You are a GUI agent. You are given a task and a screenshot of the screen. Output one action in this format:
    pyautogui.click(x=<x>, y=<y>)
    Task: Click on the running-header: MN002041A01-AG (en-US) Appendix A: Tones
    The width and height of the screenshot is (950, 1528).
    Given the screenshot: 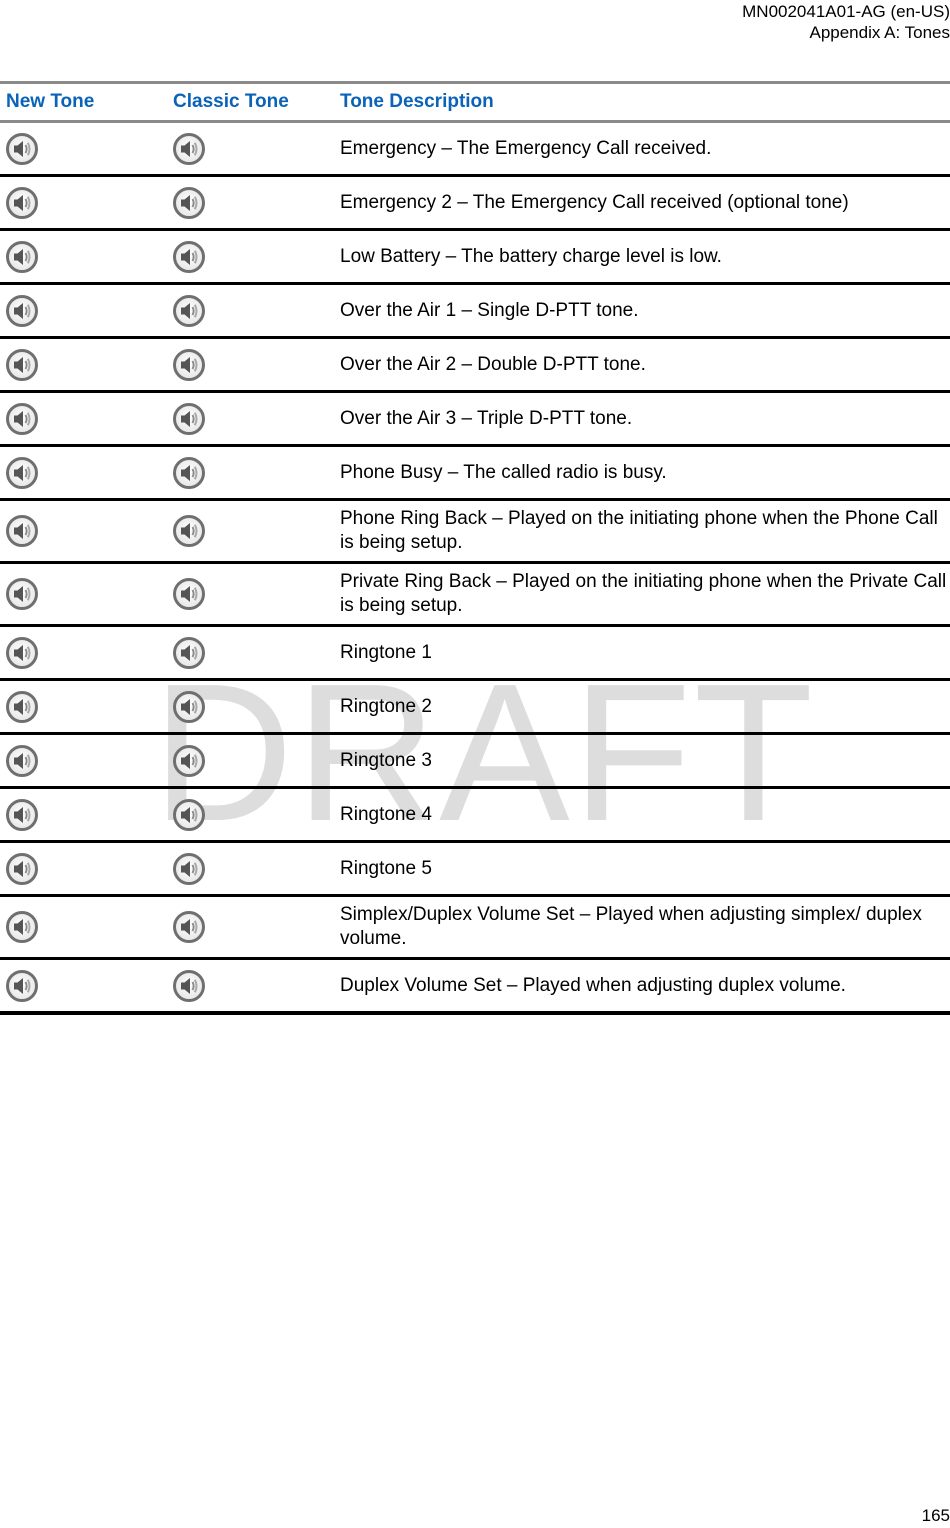 What is the action you would take?
    pyautogui.click(x=846, y=22)
    